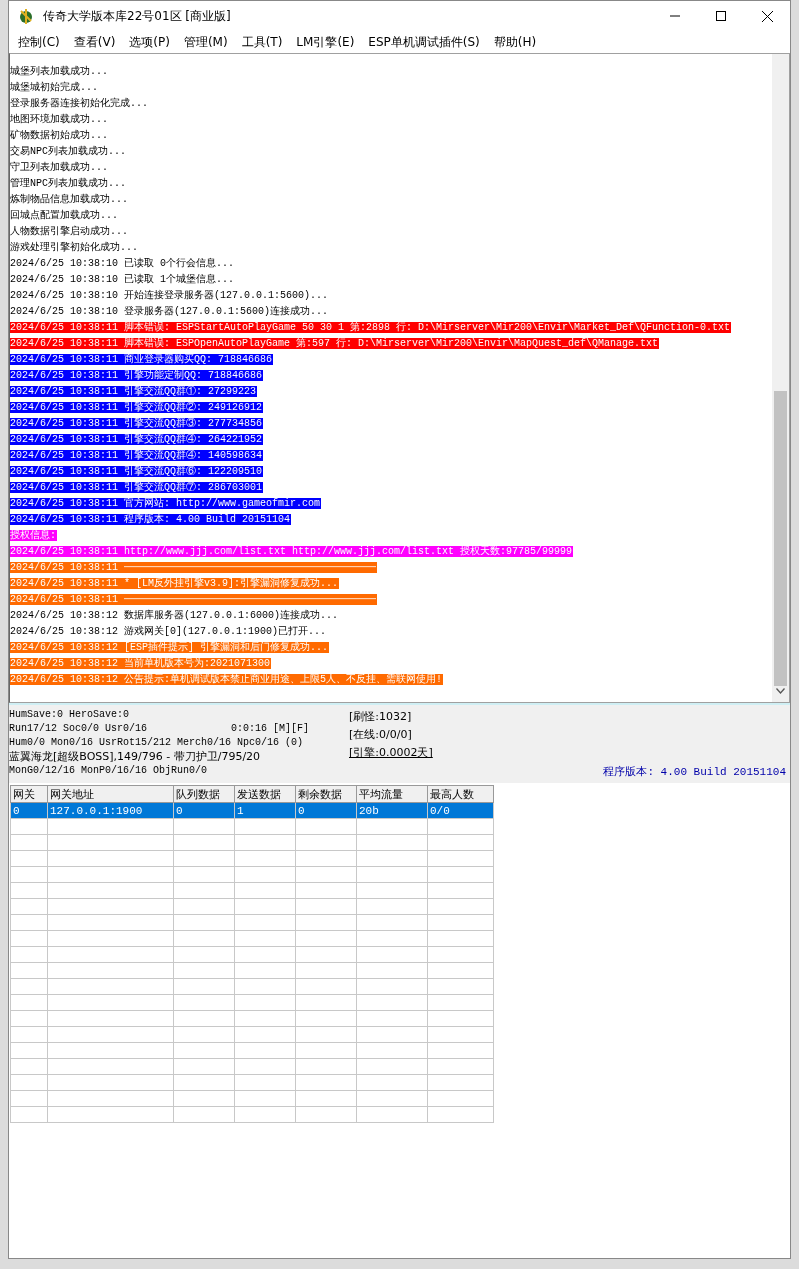 The image size is (799, 1269). Describe the element at coordinates (460, 794) in the screenshot. I see `column-header: 最高人数` at that location.